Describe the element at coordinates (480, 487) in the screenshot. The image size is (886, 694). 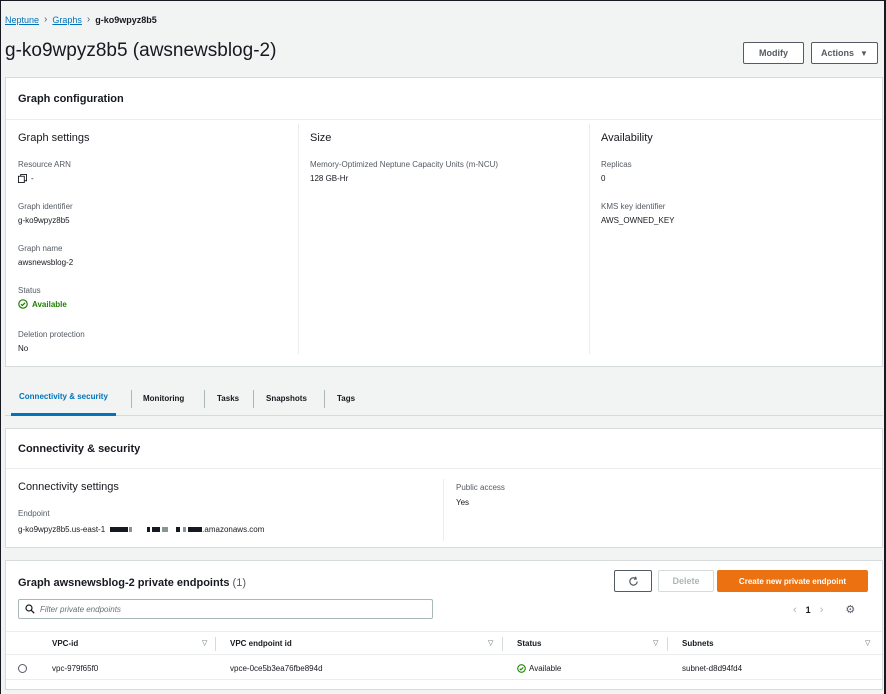
I see `public-access-label: Public access` at that location.